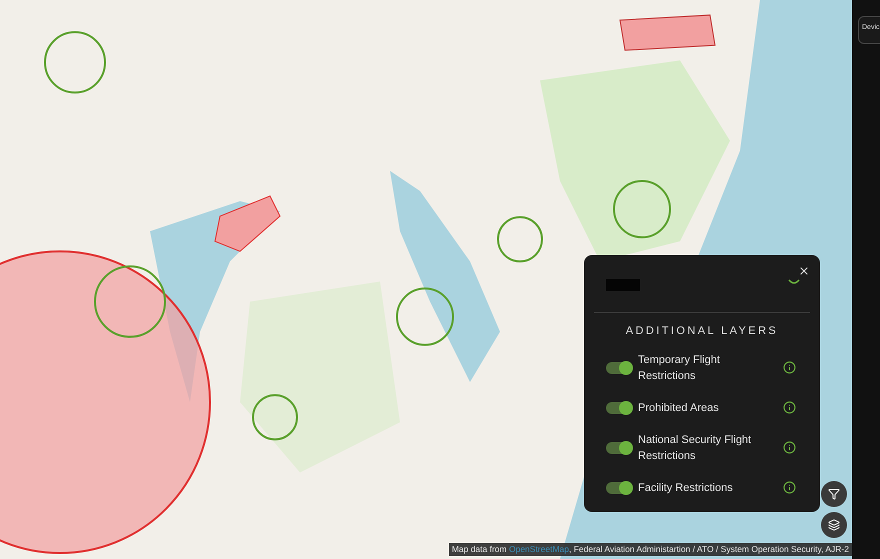 This screenshot has width=880, height=559. Describe the element at coordinates (794, 282) in the screenshot. I see `spinner-icon` at that location.